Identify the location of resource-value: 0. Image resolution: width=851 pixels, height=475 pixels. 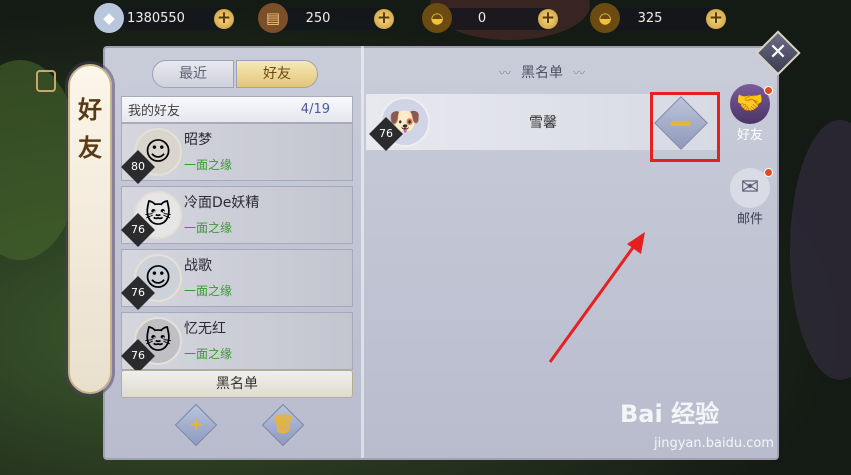
(482, 18).